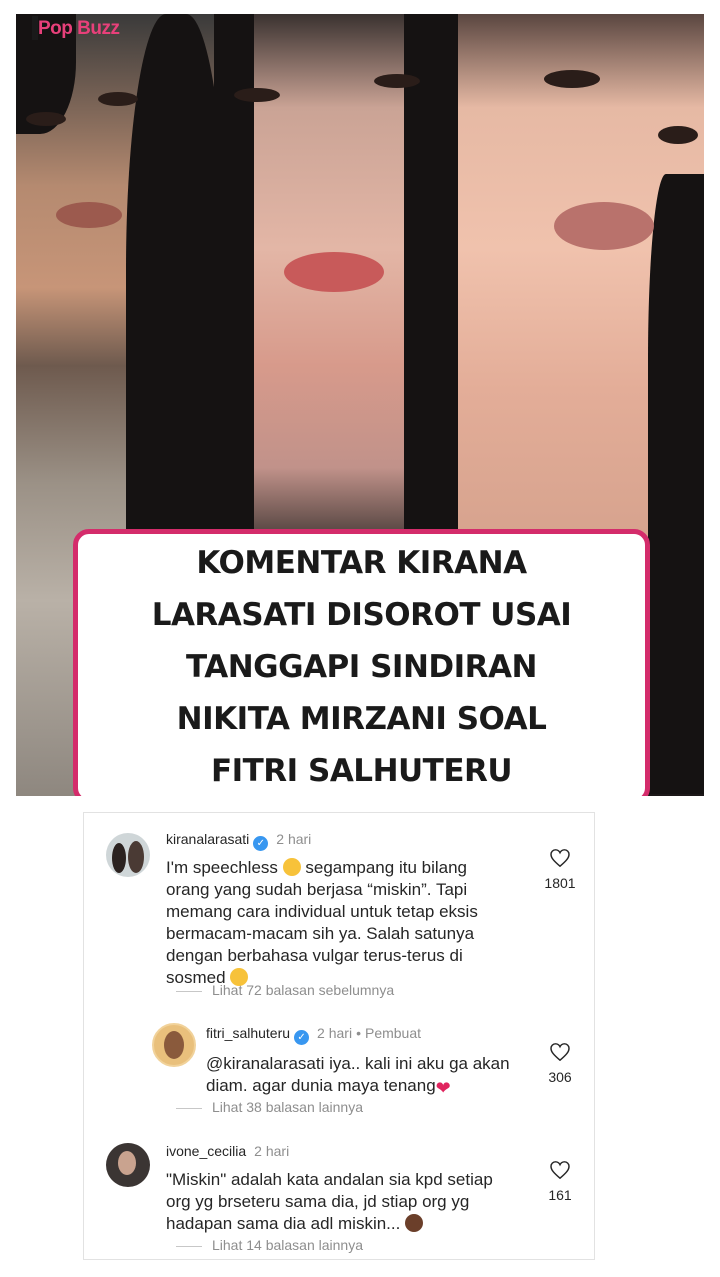 The height and width of the screenshot is (1277, 720). What do you see at coordinates (361, 770) in the screenshot?
I see `headline-line: FITRI SALHUTERU` at bounding box center [361, 770].